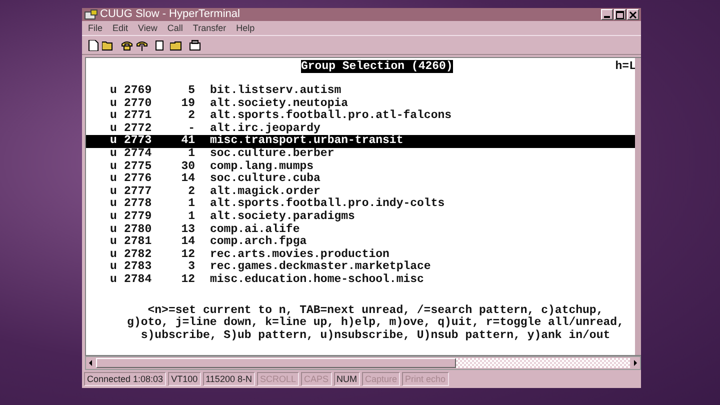  What do you see at coordinates (360, 104) in the screenshot?
I see `newsgroup-row: u 2770 19 alt.society.neutopia` at bounding box center [360, 104].